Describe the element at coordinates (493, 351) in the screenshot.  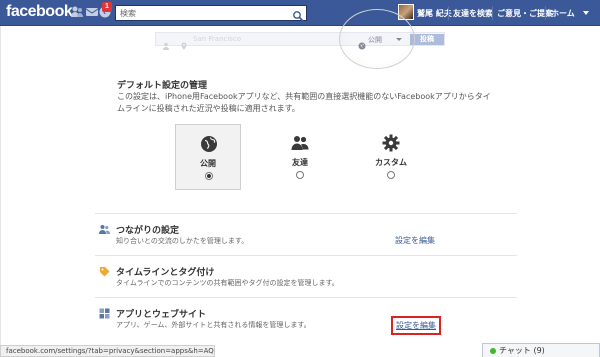
I see `online-status-icon` at that location.